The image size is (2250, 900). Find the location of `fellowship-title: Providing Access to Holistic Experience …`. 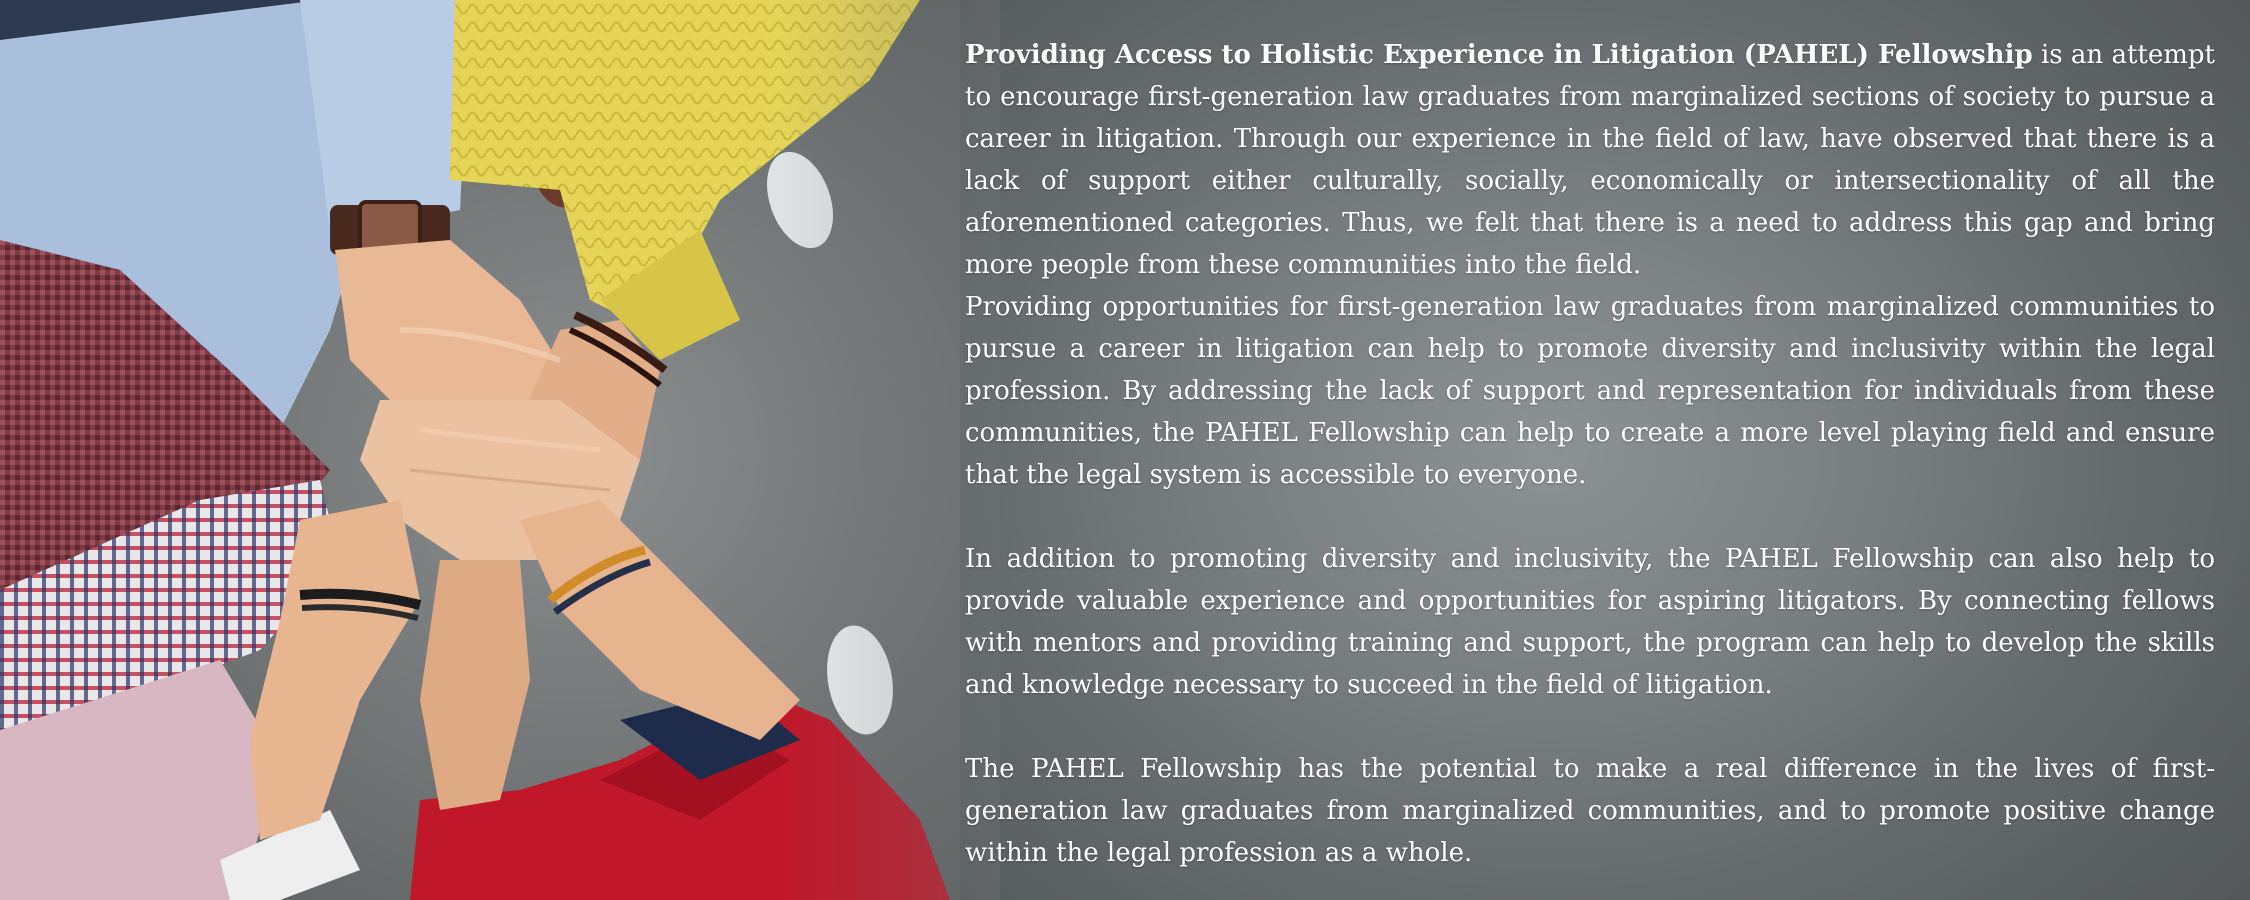

fellowship-title: Providing Access to Holistic Experience … is located at coordinates (1499, 55).